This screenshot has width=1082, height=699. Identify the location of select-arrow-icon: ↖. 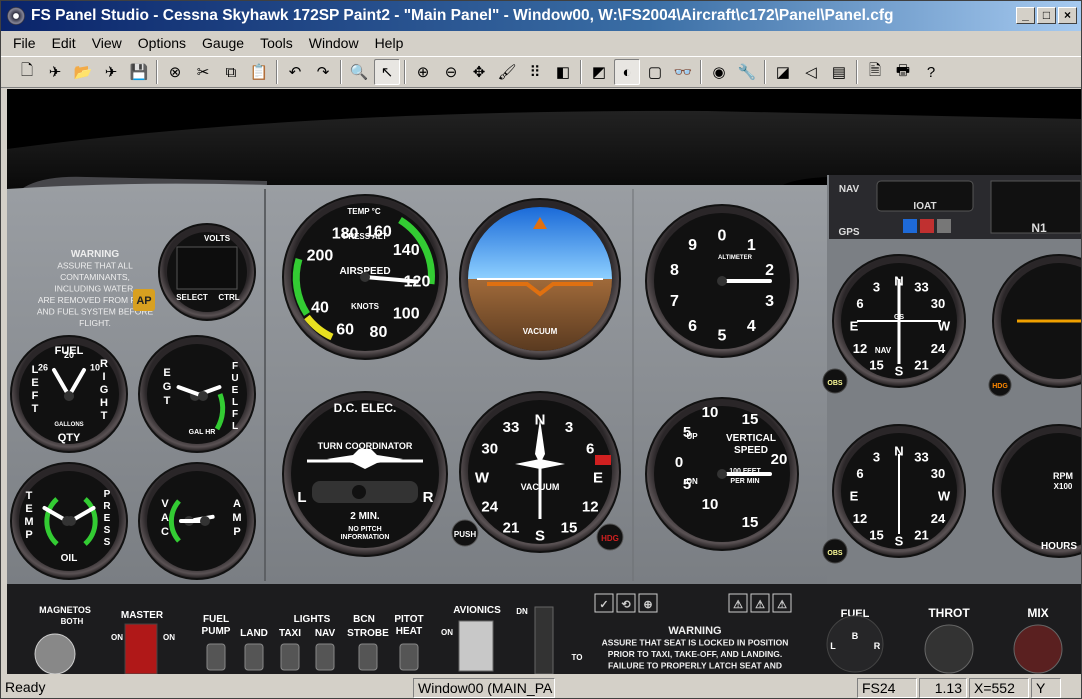
(387, 72).